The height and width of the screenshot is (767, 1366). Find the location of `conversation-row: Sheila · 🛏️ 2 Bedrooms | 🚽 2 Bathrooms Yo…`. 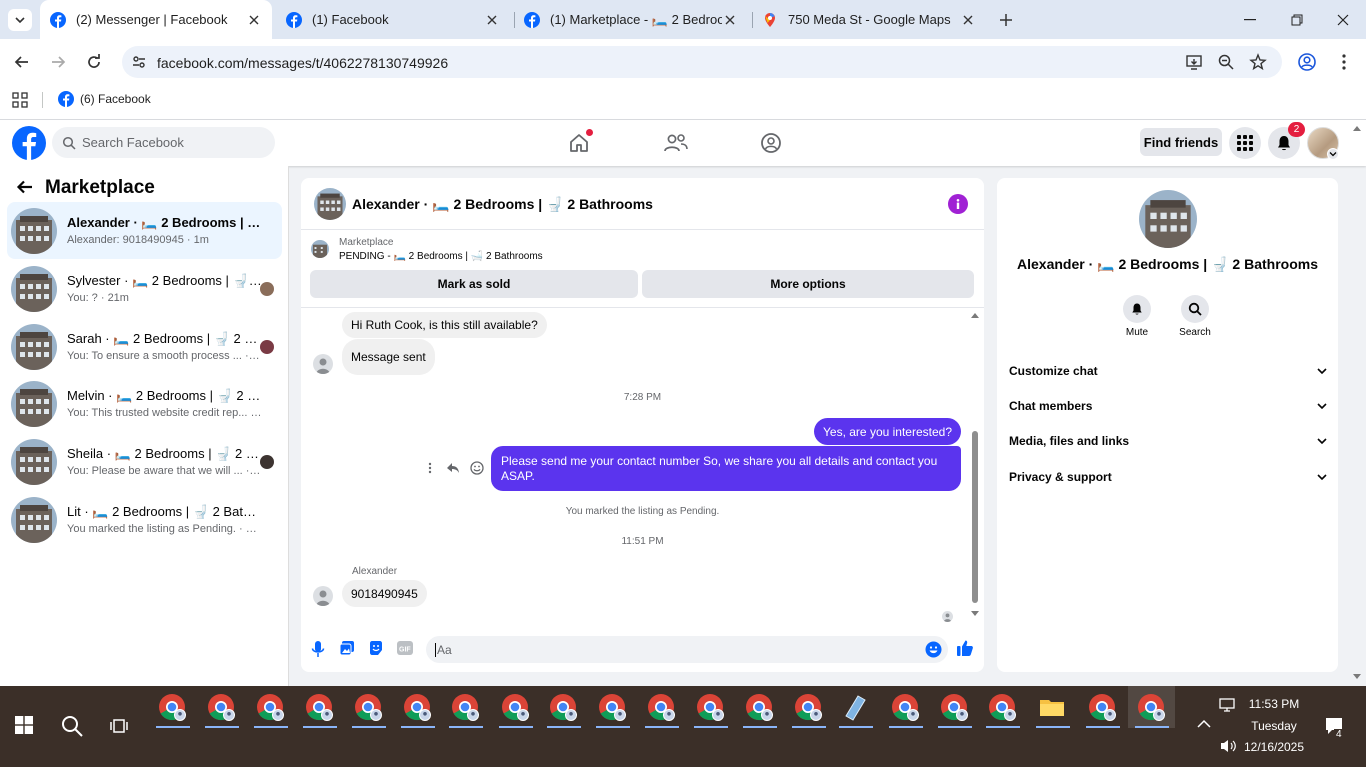

conversation-row: Sheila · 🛏️ 2 Bedrooms | 🚽 2 Bathrooms Yo… is located at coordinates (144, 461).